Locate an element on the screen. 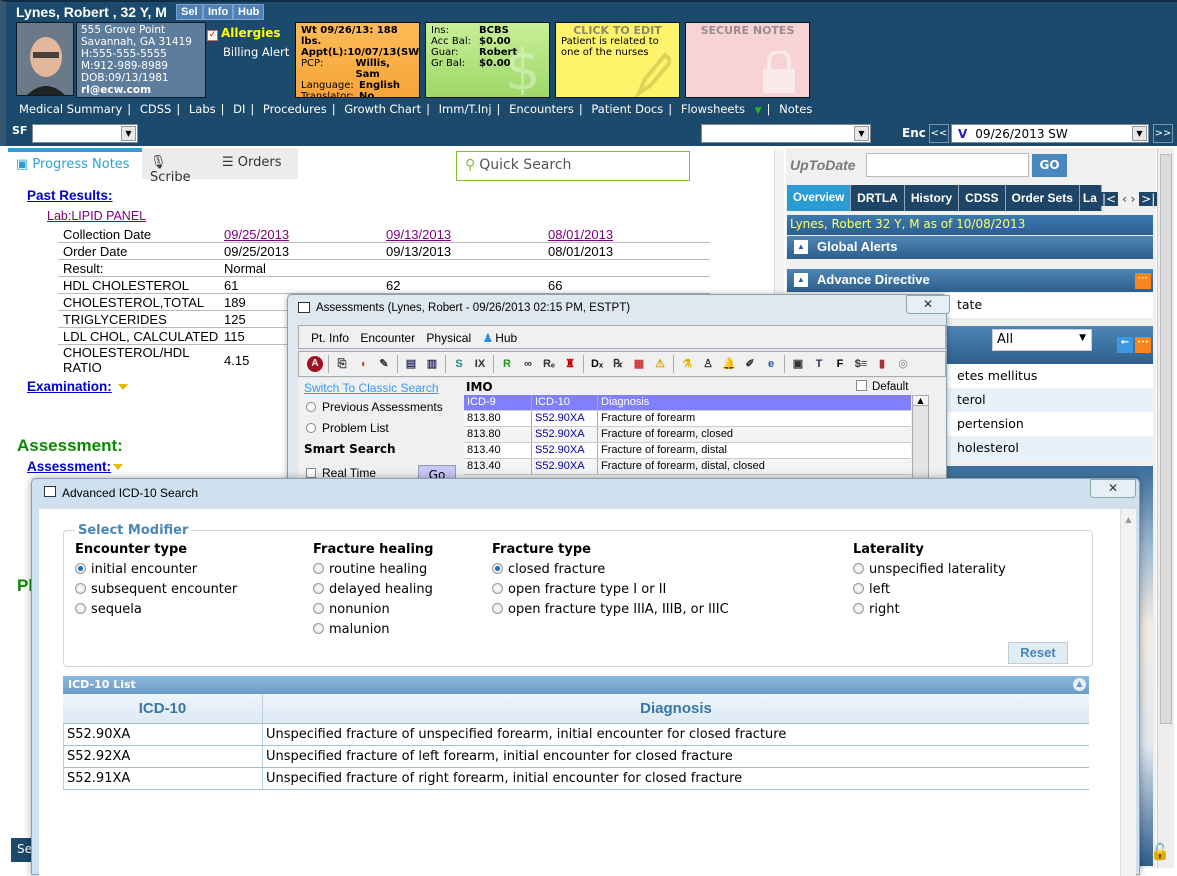 This screenshot has height=876, width=1177. lab-value: 09/13/2013 is located at coordinates (467, 234).